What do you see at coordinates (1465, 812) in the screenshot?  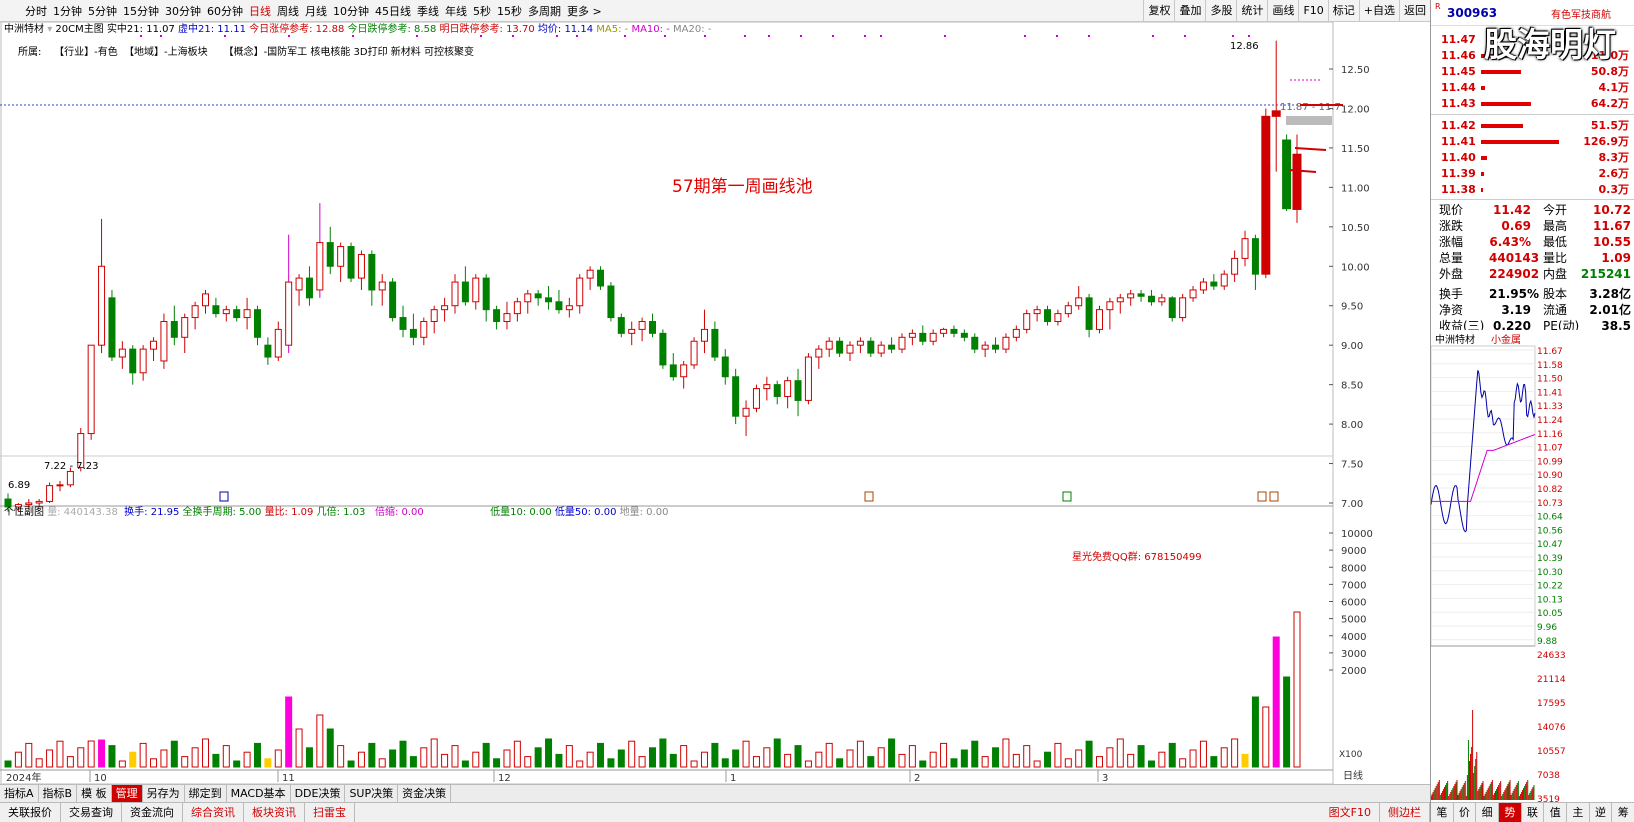 I see `right-tab-1: 价` at bounding box center [1465, 812].